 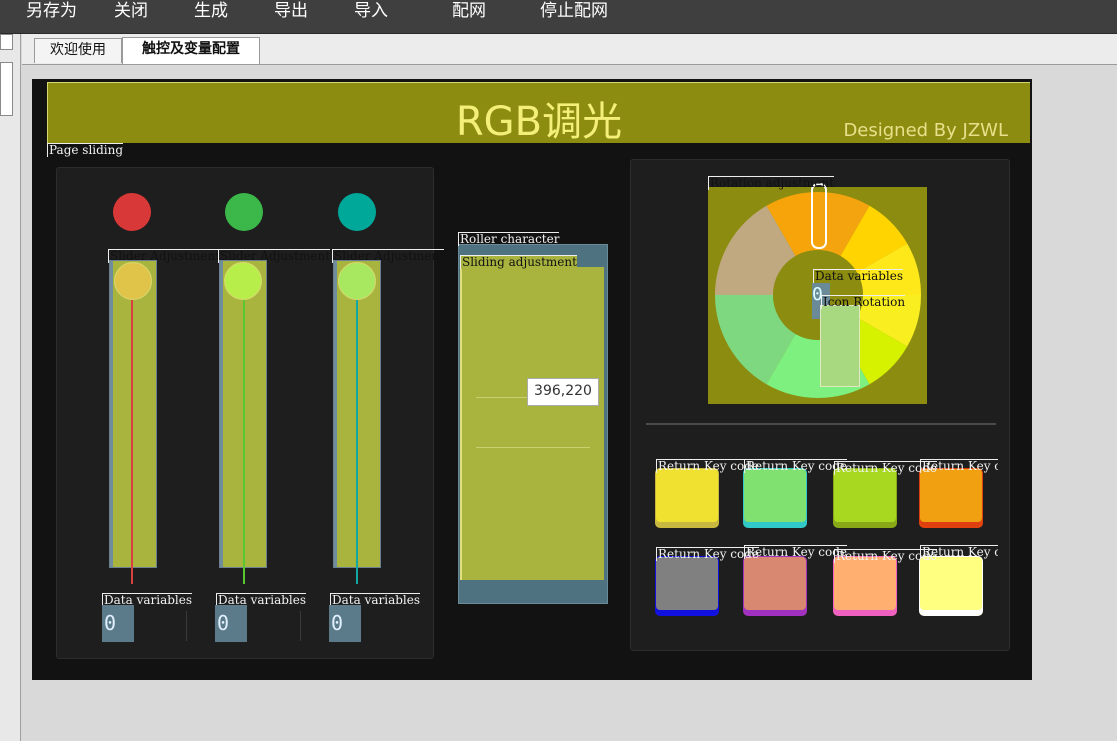 I want to click on return-key-peach, so click(x=865, y=586).